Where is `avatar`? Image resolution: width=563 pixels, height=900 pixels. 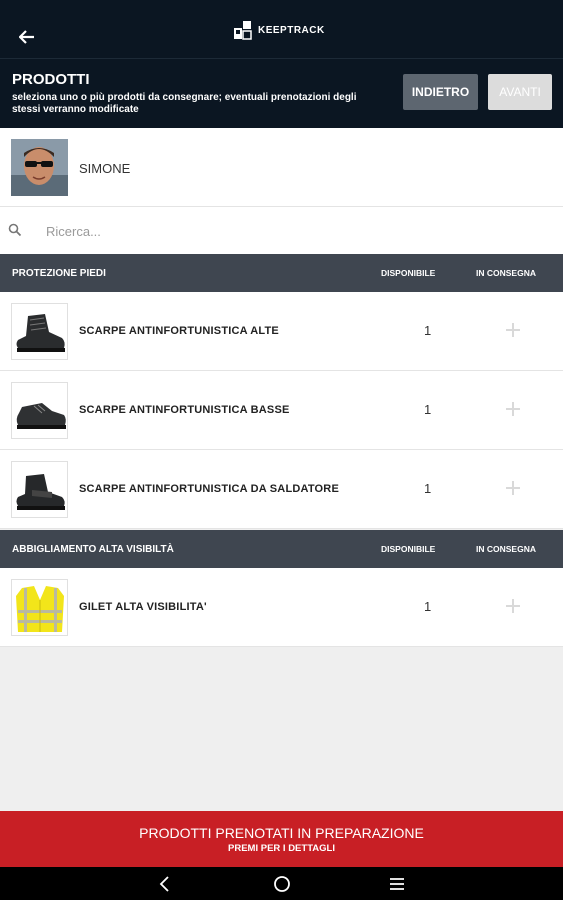 avatar is located at coordinates (39, 167).